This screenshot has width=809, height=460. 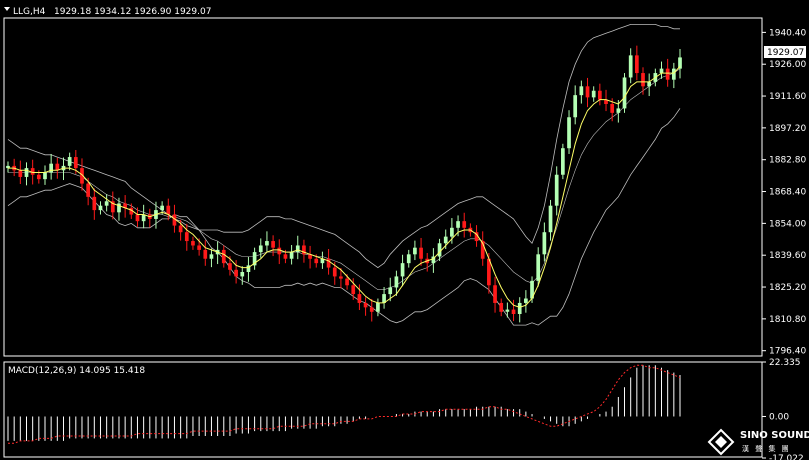 What do you see at coordinates (787, 129) in the screenshot?
I see `price-tick-label: 1897.20` at bounding box center [787, 129].